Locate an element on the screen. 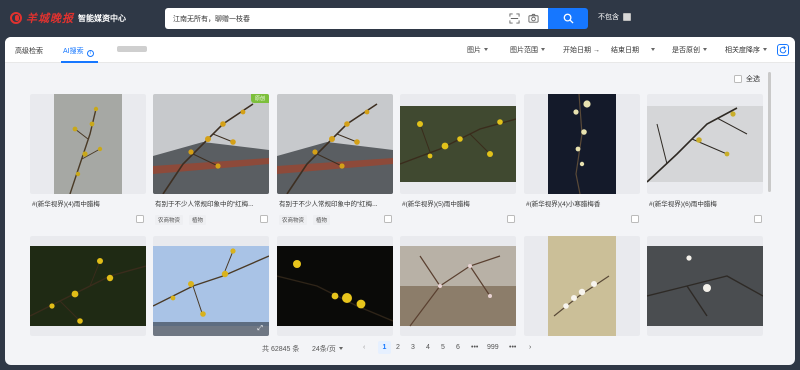 The height and width of the screenshot is (370, 800). top-bar: 羊城晚报 智能媒资中心 不包含 is located at coordinates (400, 18).